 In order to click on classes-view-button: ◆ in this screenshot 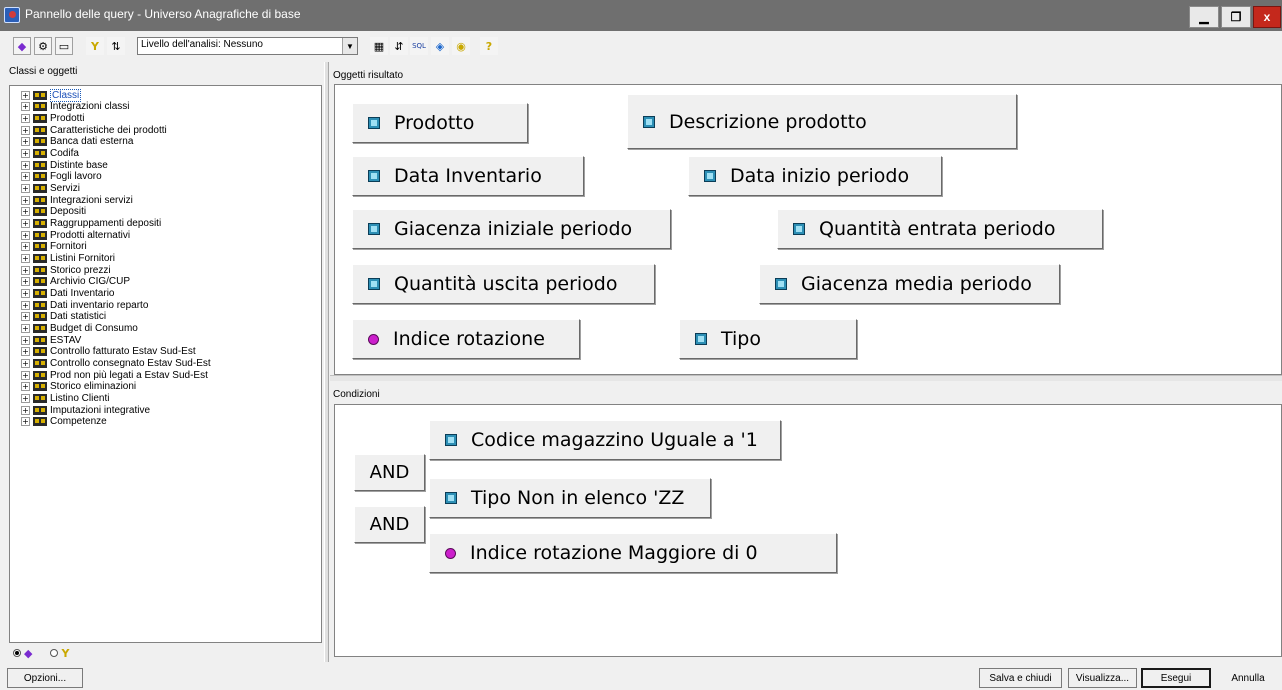, I will do `click(22, 46)`.